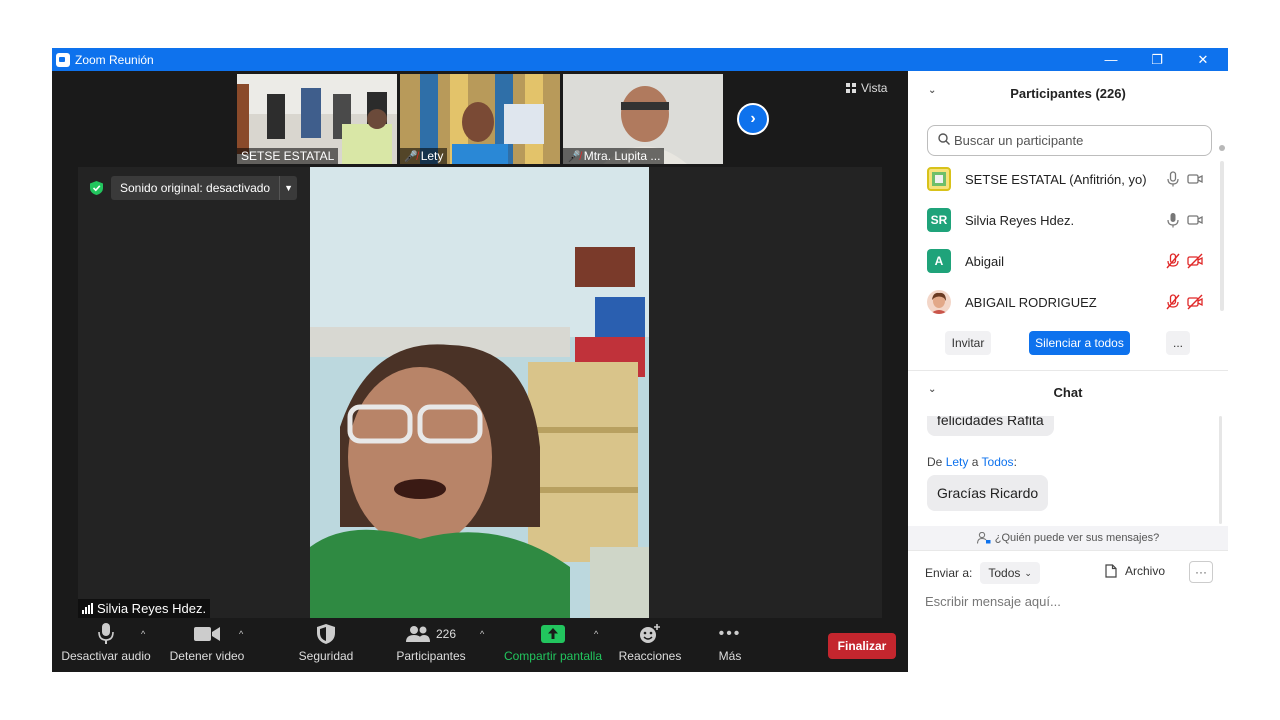 This screenshot has width=1280, height=720. I want to click on shield-check-icon, so click(96, 188).